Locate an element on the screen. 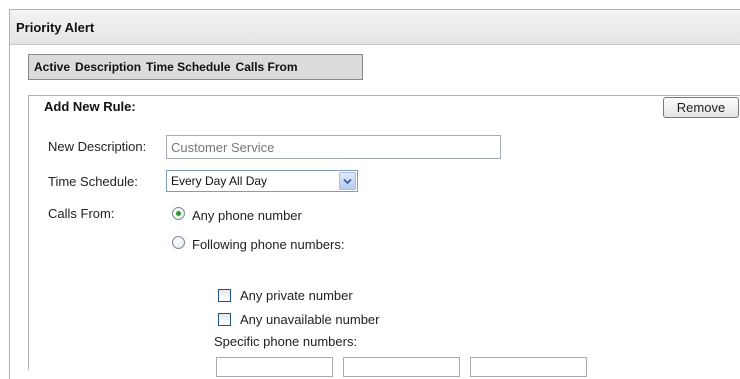 Image resolution: width=740 pixels, height=379 pixels. any-number-radio is located at coordinates (178, 213).